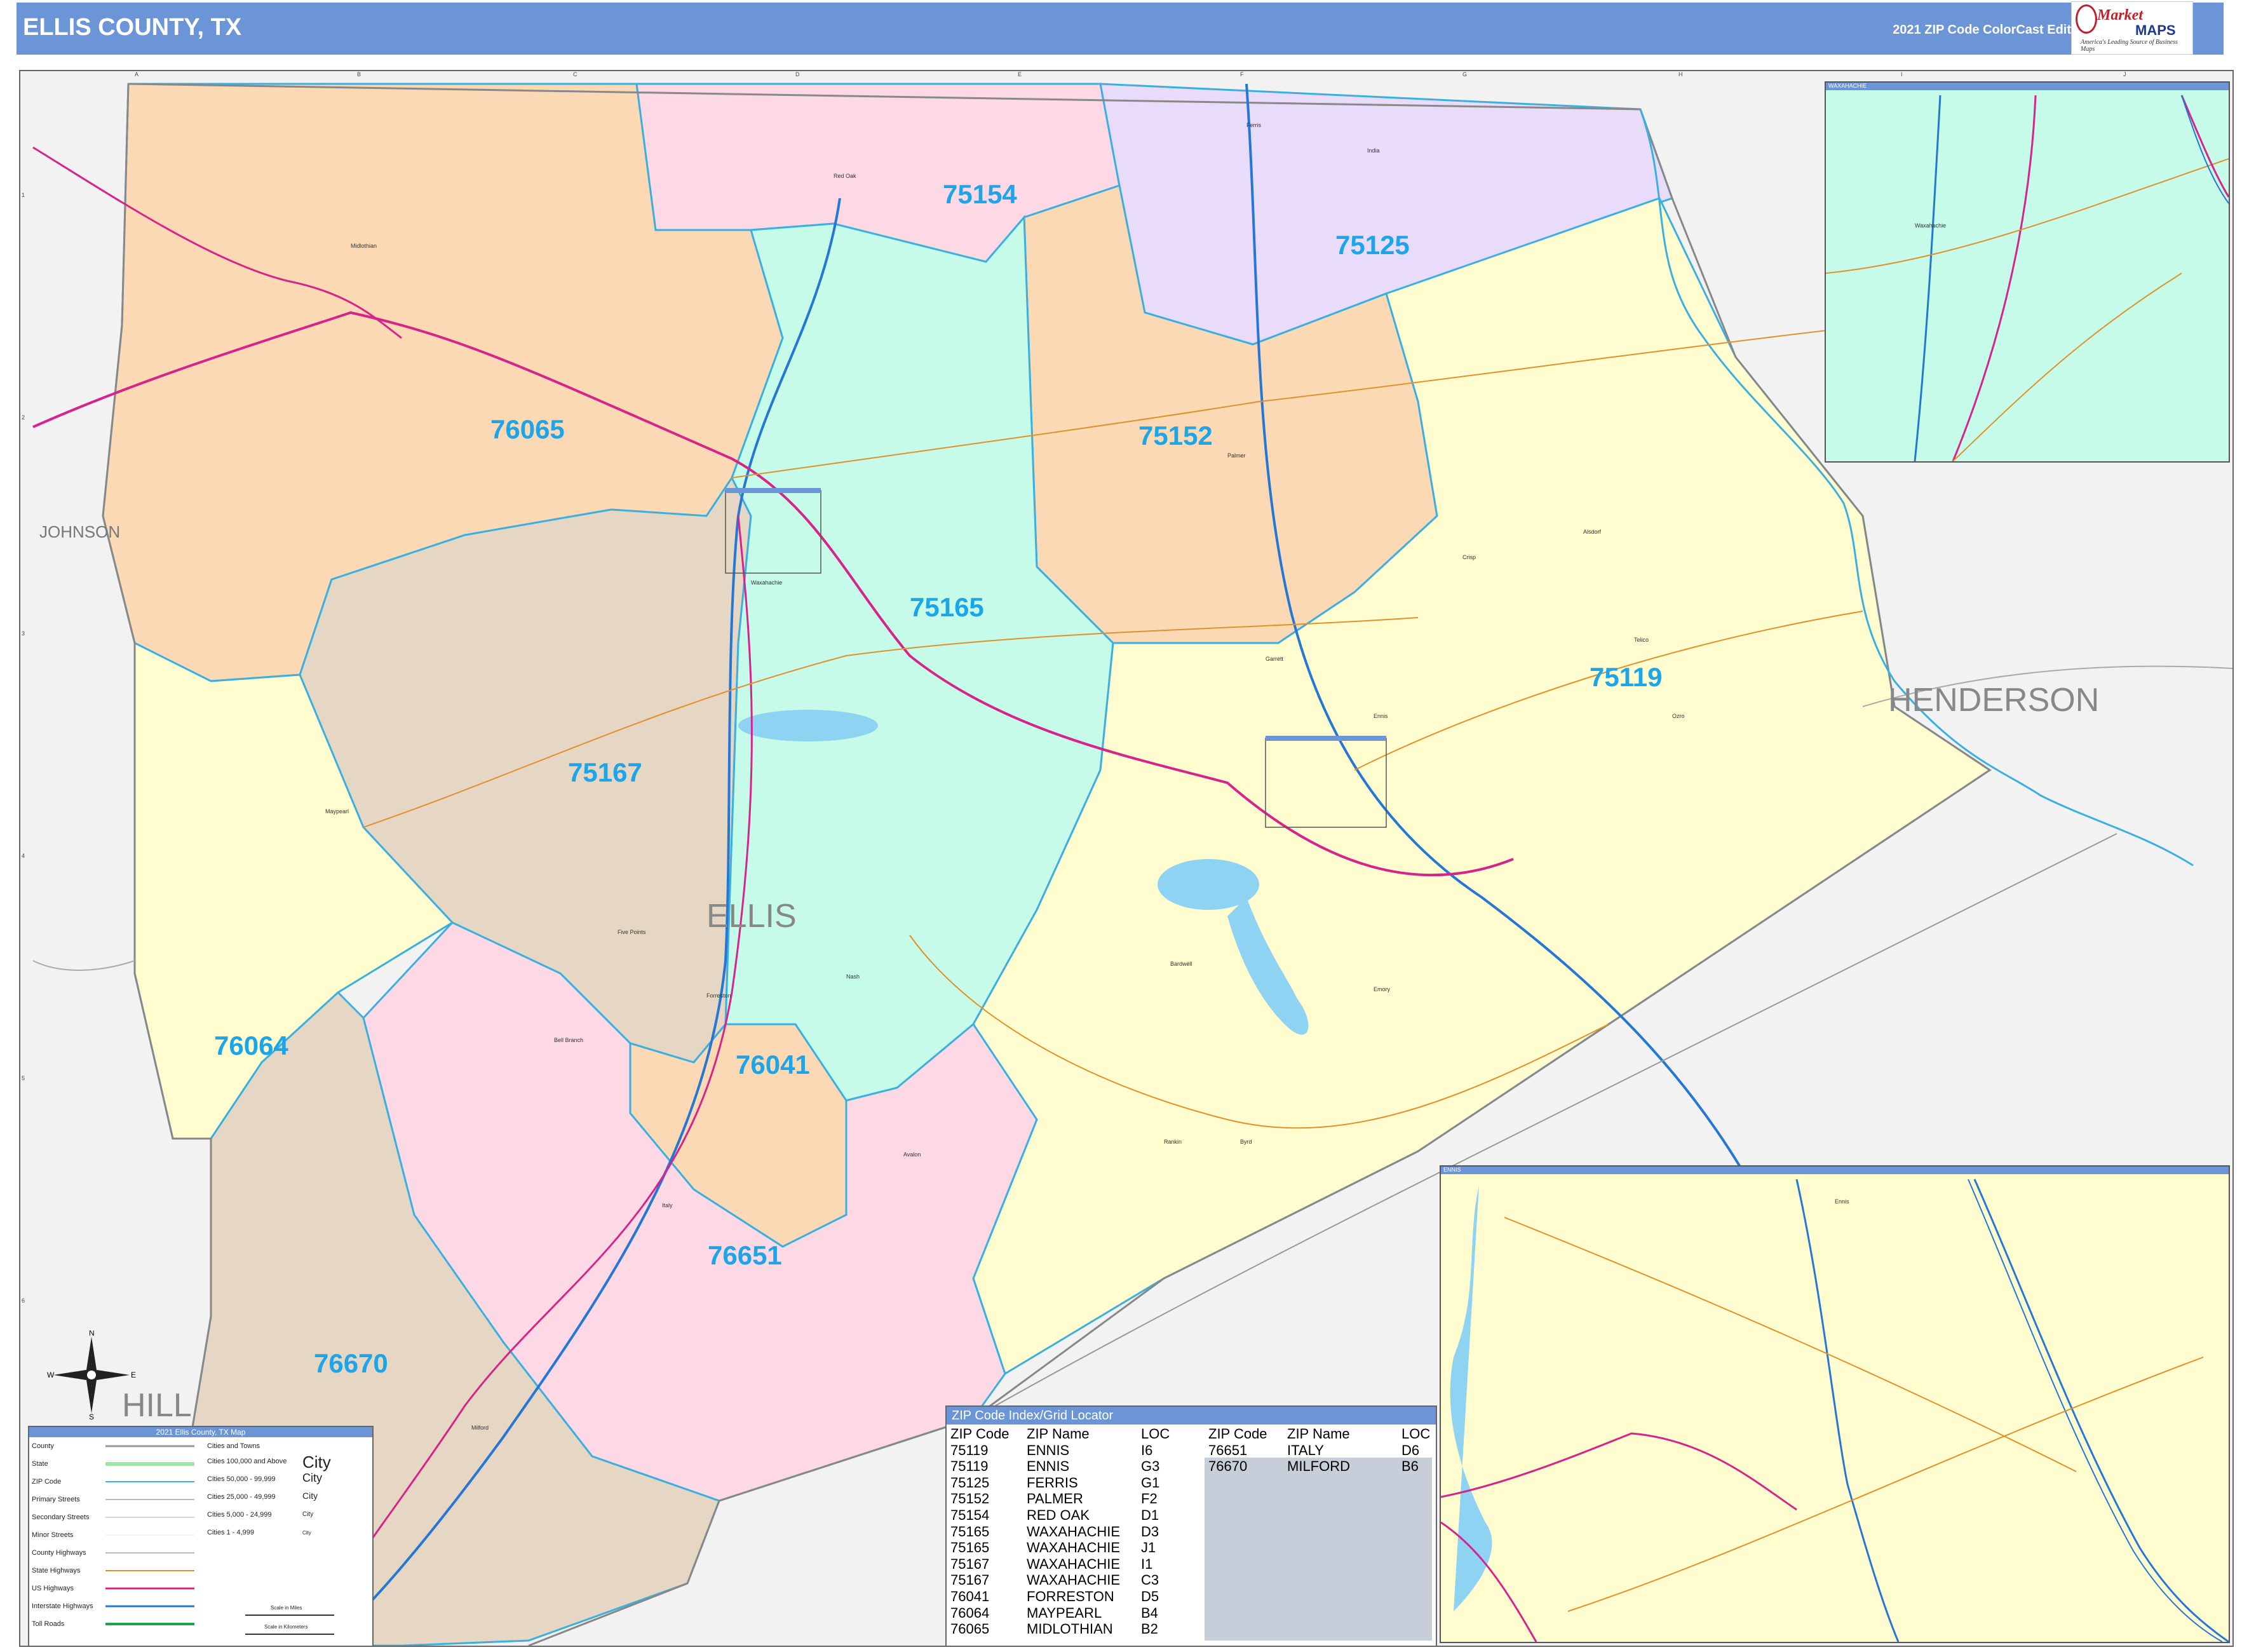 The height and width of the screenshot is (1652, 2242). What do you see at coordinates (1253, 125) in the screenshot?
I see `town-label: Ferris` at bounding box center [1253, 125].